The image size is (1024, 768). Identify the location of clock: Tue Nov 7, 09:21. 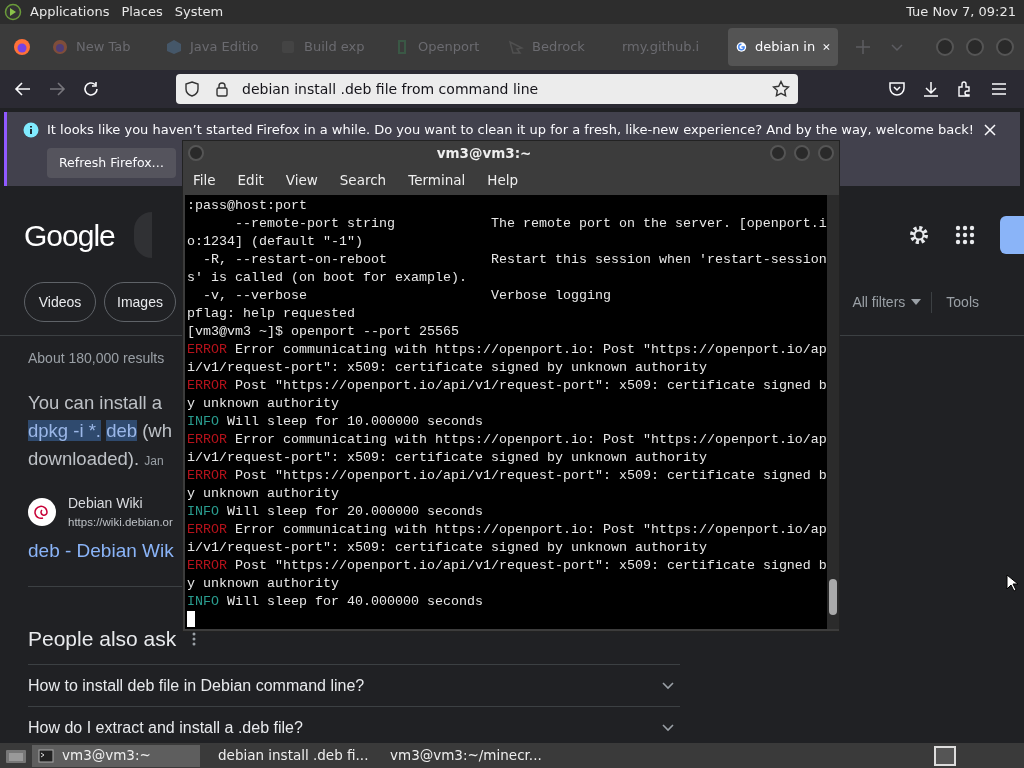
(961, 12).